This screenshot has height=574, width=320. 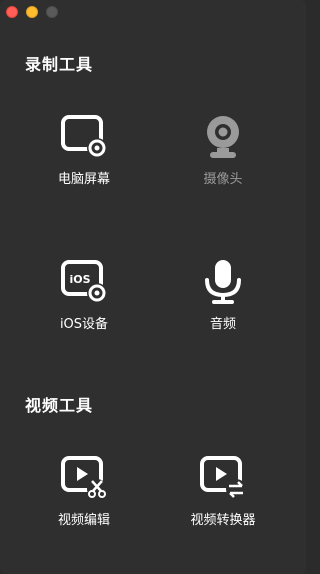 I want to click on minimize-window-button, so click(x=32, y=12).